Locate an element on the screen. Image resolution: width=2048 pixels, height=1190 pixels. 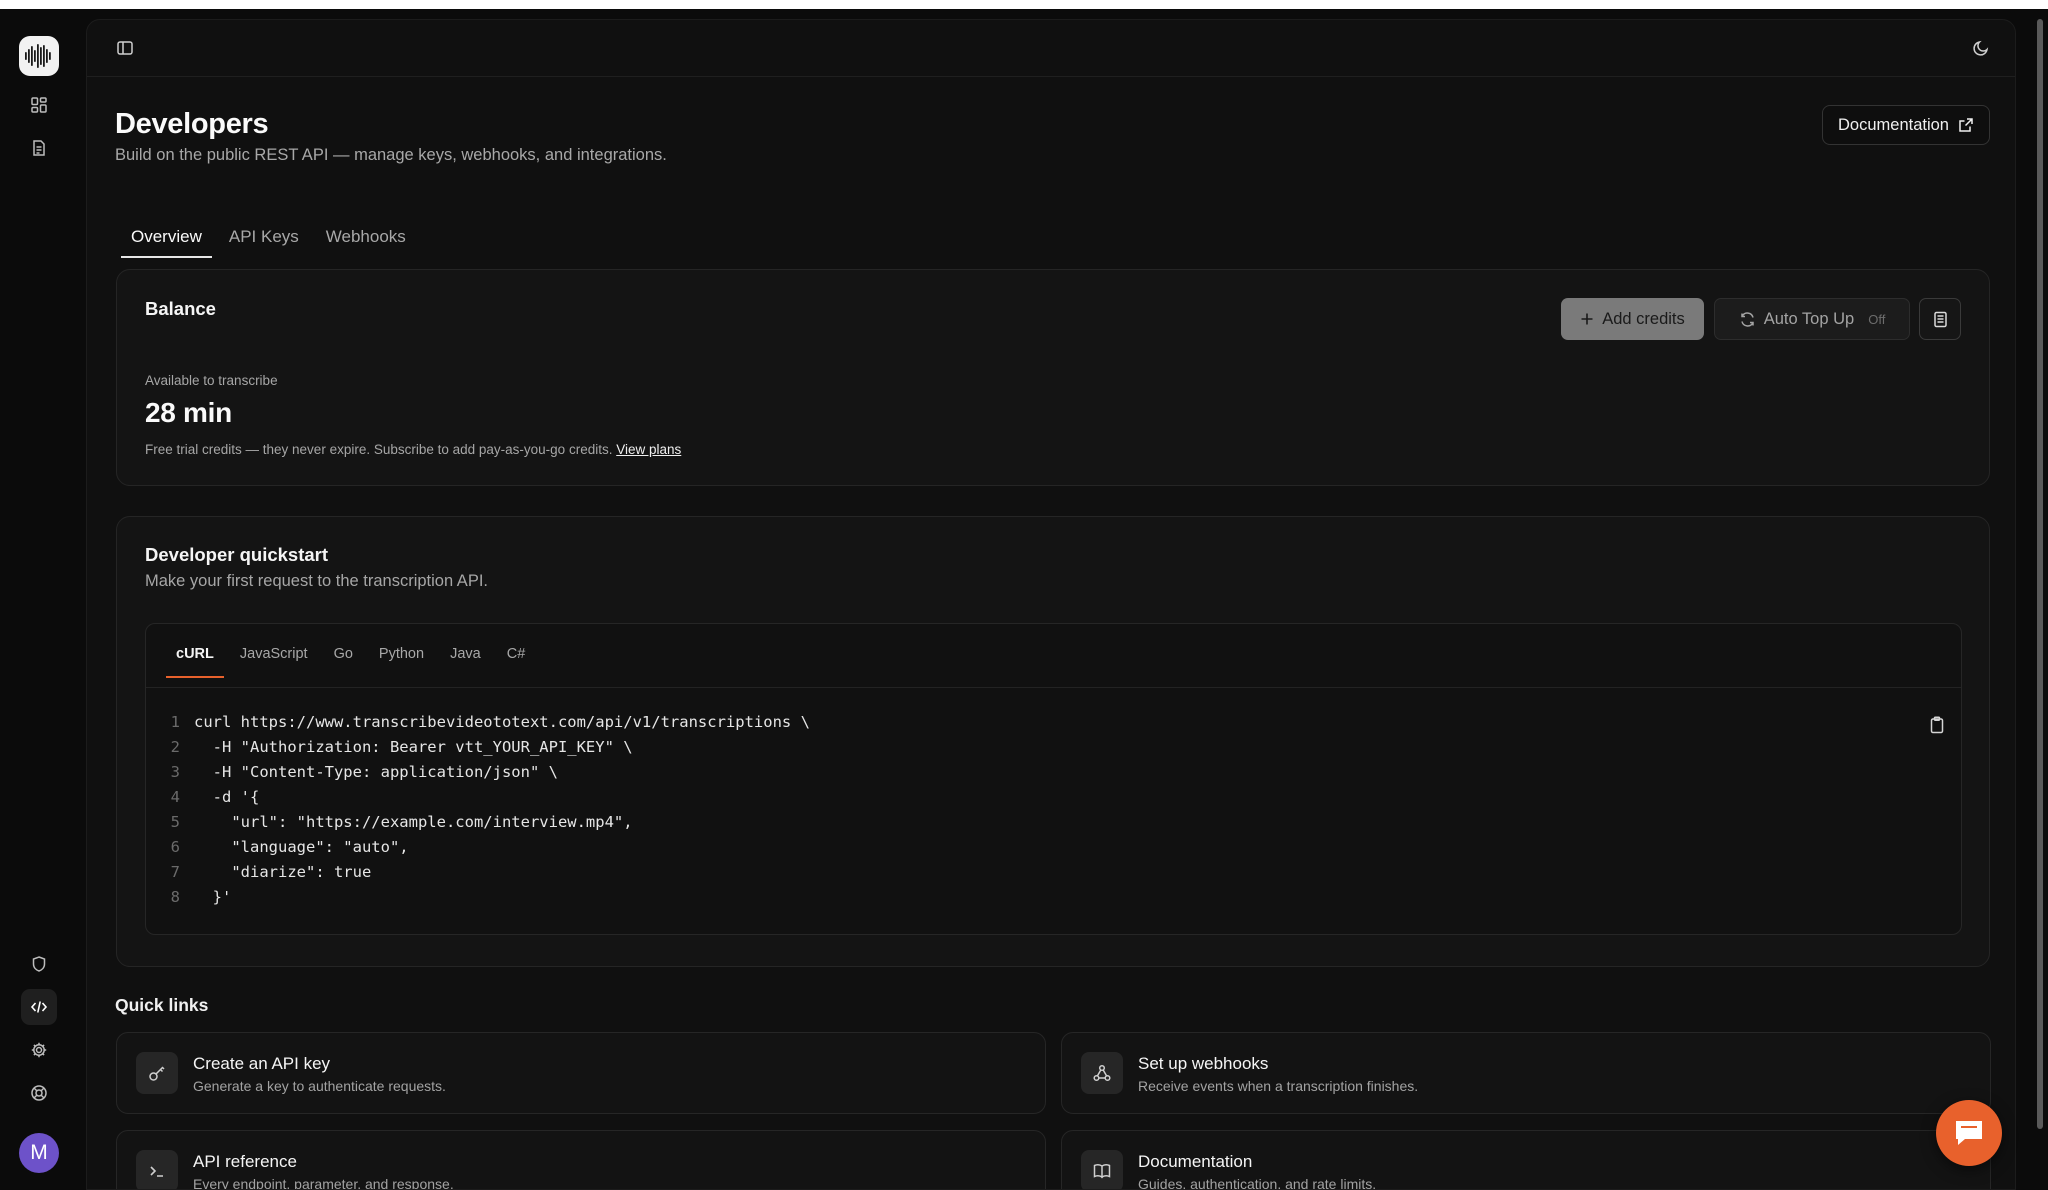
language-tab-javascript: JavaScript is located at coordinates (274, 651).